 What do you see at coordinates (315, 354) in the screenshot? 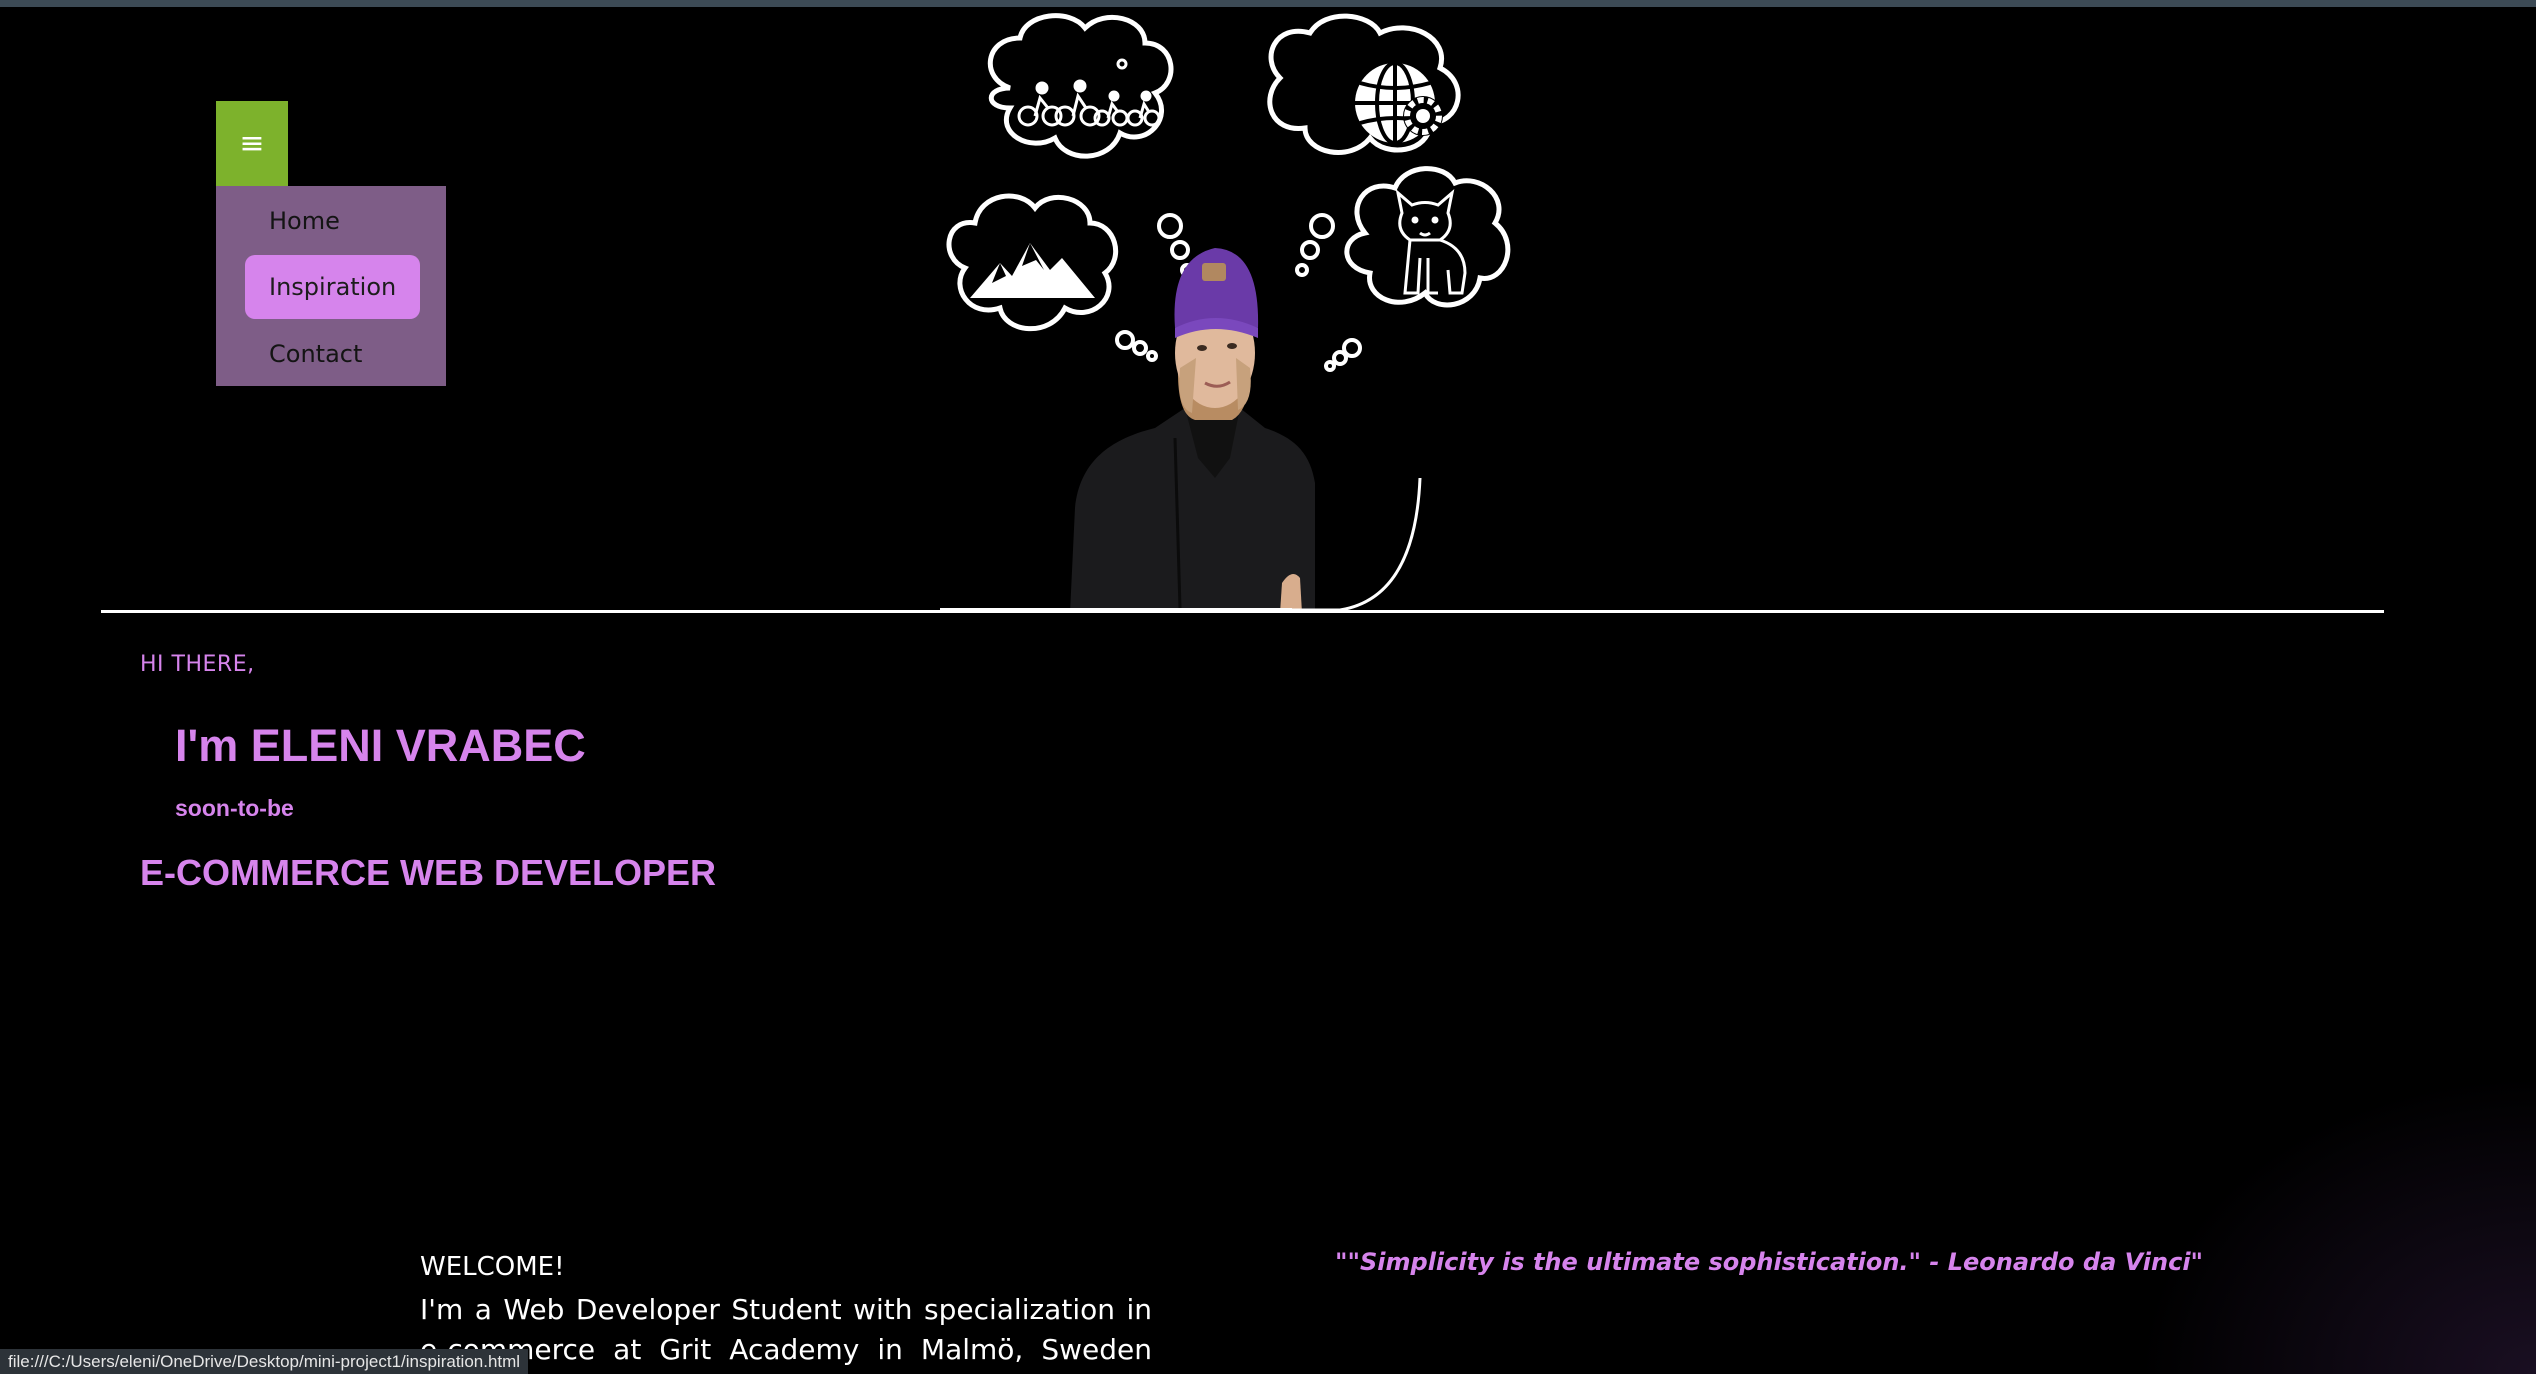
I see `nav-item-contact: Contact` at bounding box center [315, 354].